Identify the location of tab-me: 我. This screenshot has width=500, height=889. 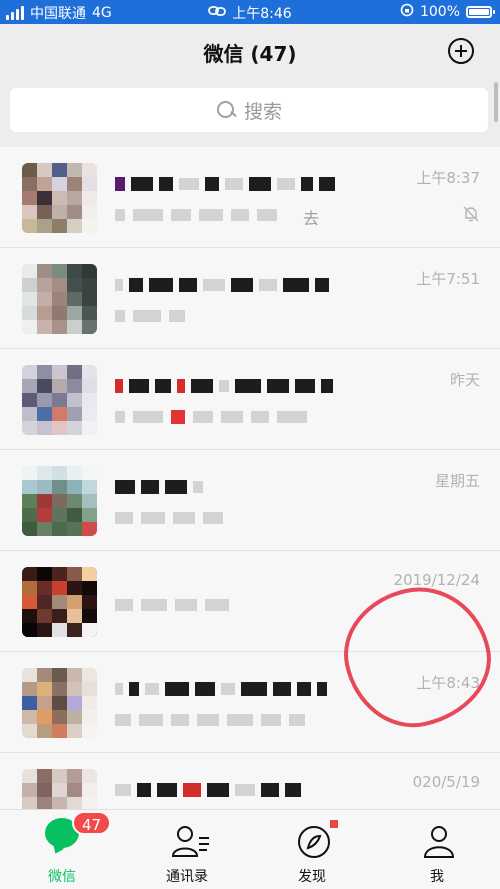
(437, 852).